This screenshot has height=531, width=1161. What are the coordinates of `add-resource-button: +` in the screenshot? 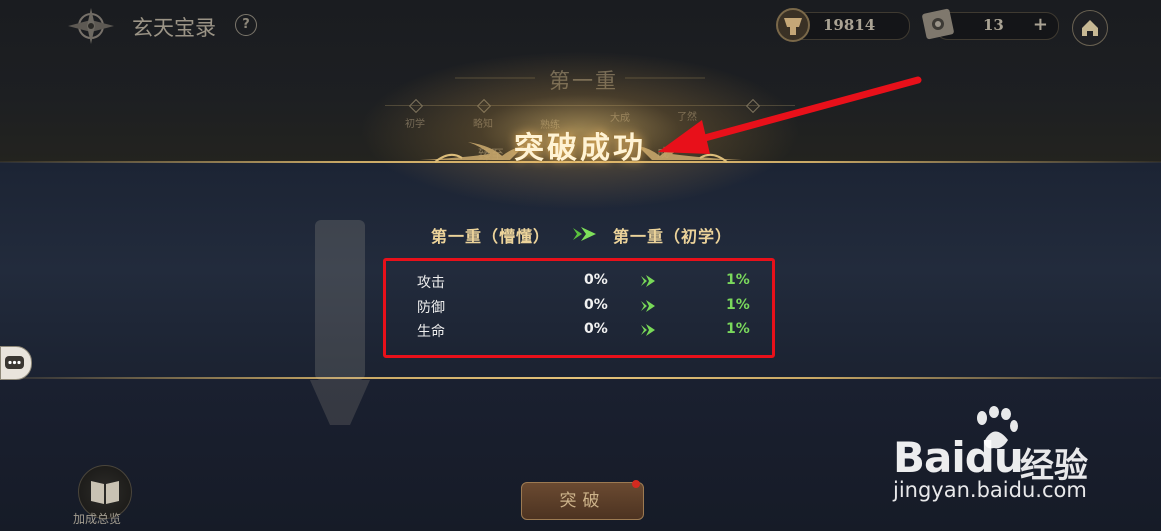 It's located at (1040, 24).